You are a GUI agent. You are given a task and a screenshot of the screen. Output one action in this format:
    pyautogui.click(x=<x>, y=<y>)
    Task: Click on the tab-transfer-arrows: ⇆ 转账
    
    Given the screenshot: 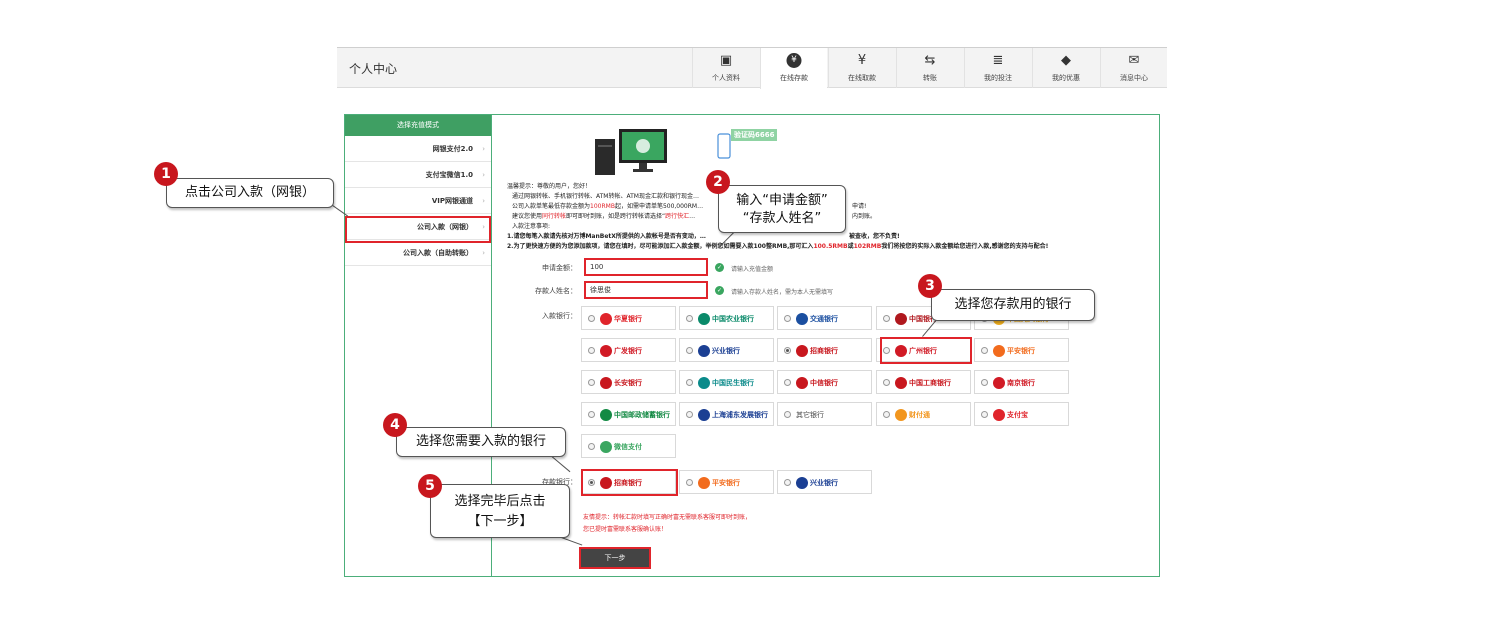 What is the action you would take?
    pyautogui.click(x=929, y=68)
    